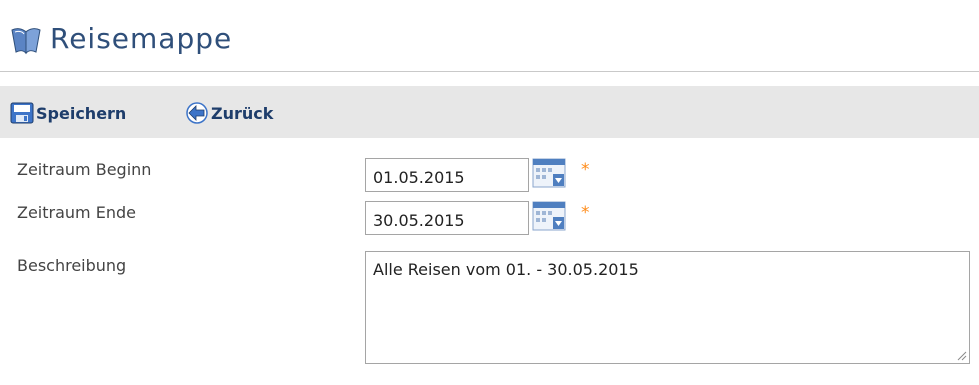 The width and height of the screenshot is (979, 385). What do you see at coordinates (84, 169) in the screenshot?
I see `start-date-label: Zeitraum Beginn` at bounding box center [84, 169].